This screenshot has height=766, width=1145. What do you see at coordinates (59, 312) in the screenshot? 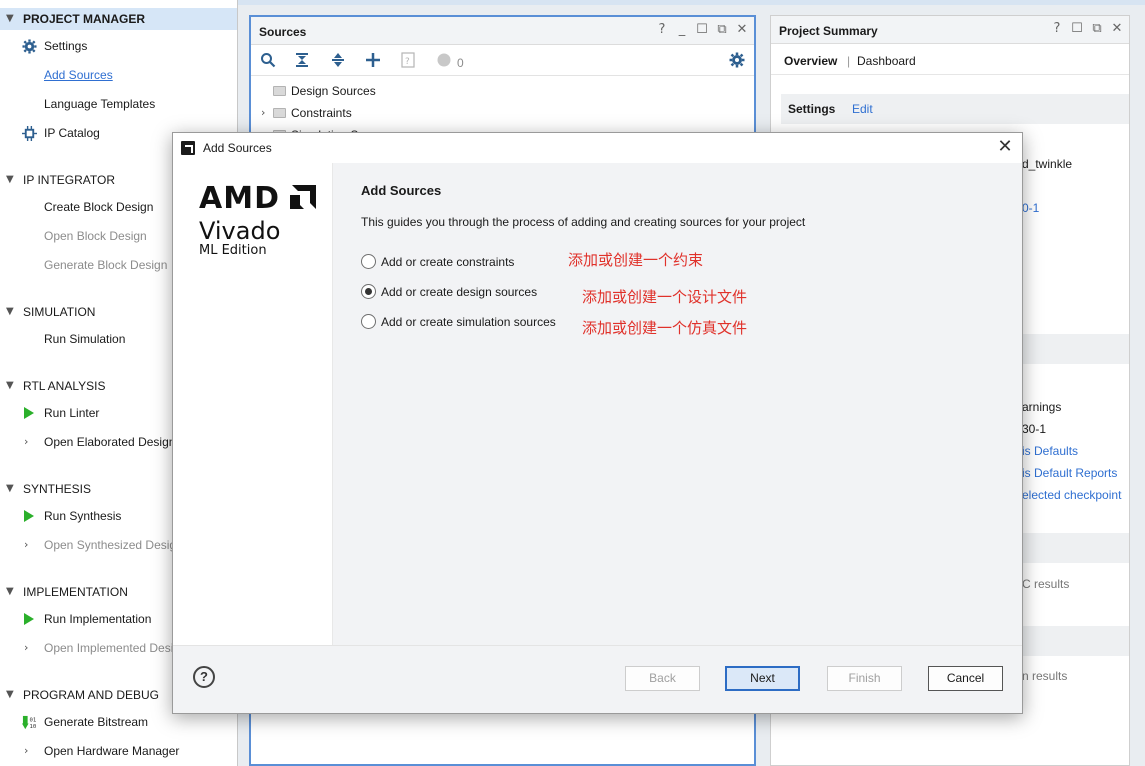
I see `section-title: SIMULATION` at bounding box center [59, 312].